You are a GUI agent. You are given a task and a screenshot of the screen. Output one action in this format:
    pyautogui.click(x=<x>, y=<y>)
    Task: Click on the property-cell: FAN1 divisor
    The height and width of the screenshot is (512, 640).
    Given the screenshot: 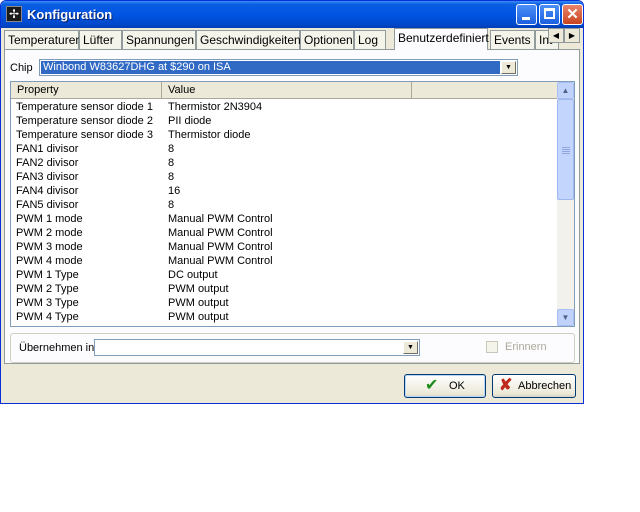 What is the action you would take?
    pyautogui.click(x=47, y=149)
    